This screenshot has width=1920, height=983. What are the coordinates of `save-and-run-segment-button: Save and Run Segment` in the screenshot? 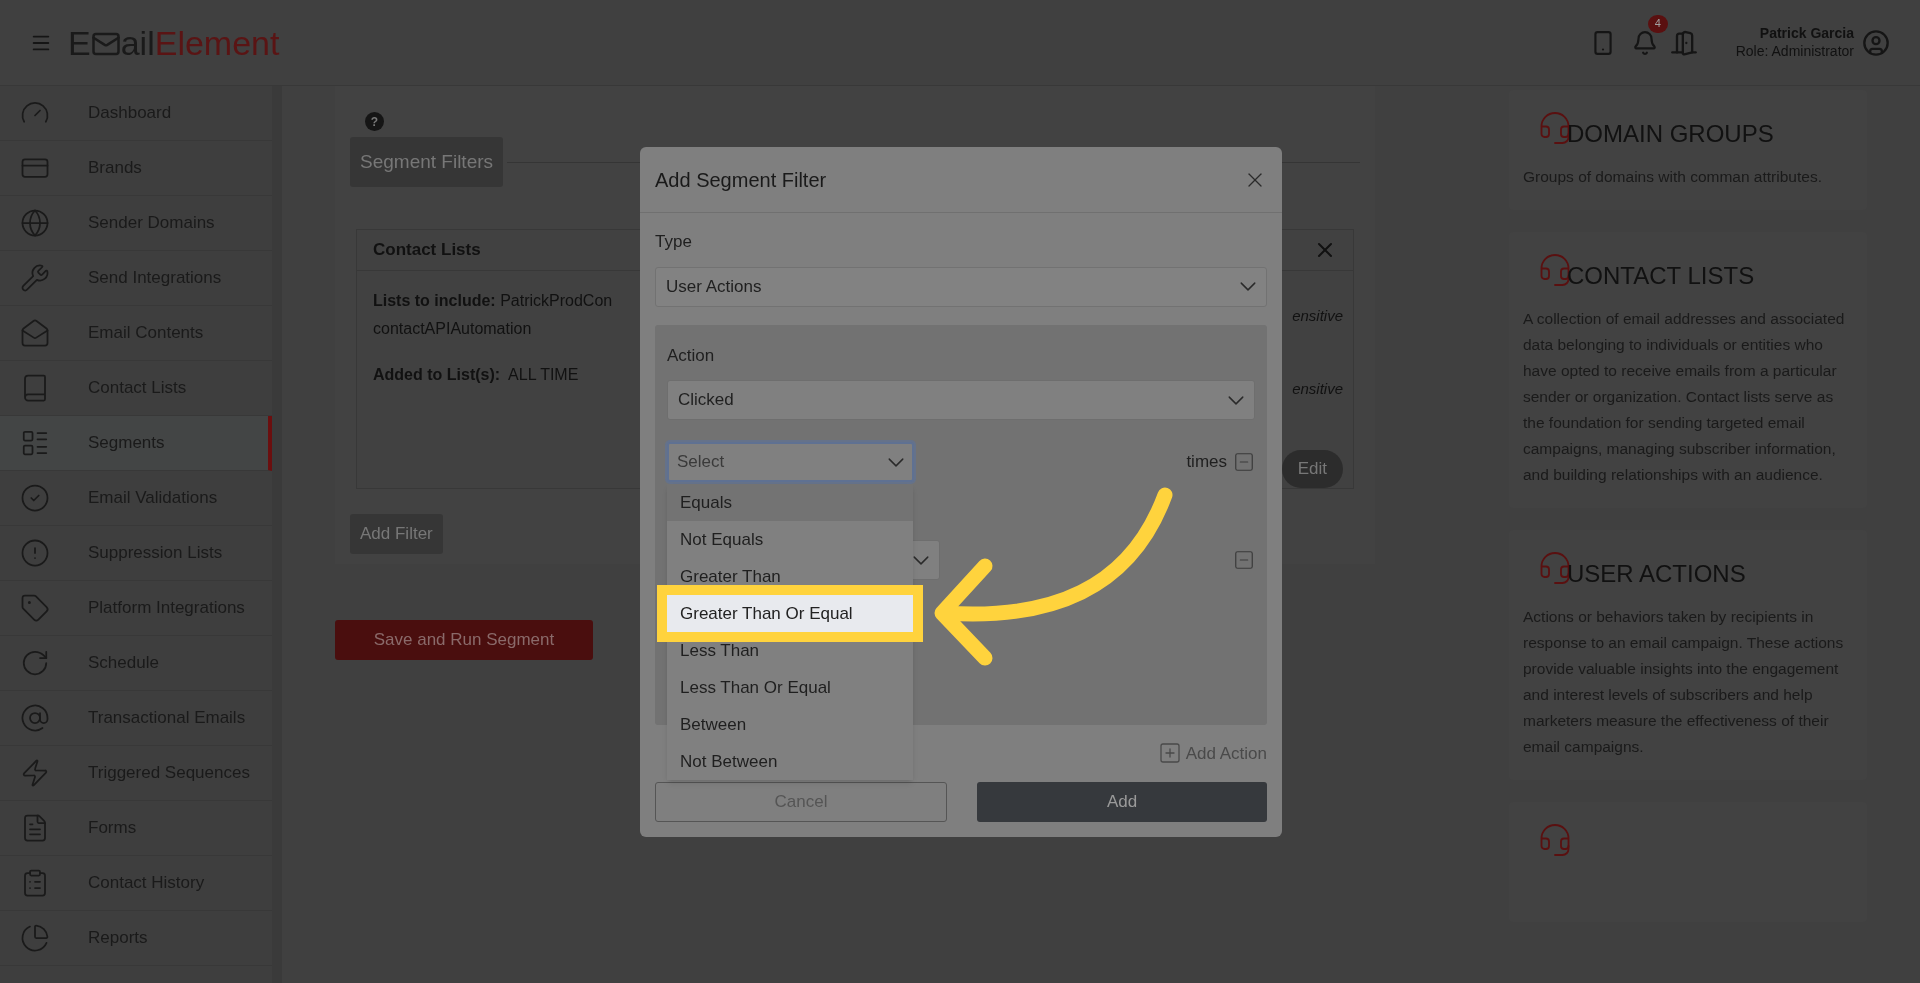 It's located at (464, 640).